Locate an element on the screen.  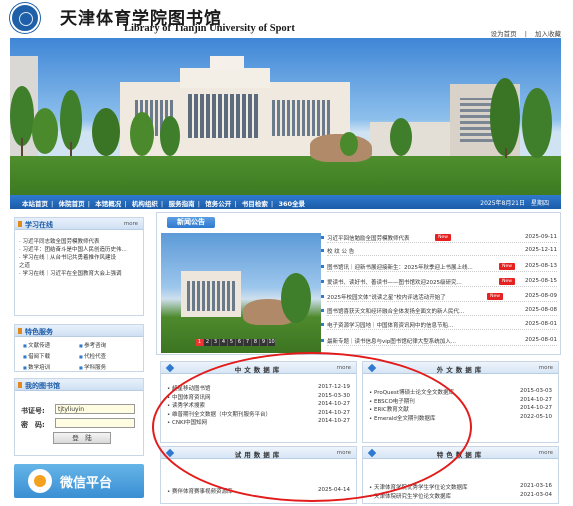
study-item: 之道 is located at coordinates (79, 266).